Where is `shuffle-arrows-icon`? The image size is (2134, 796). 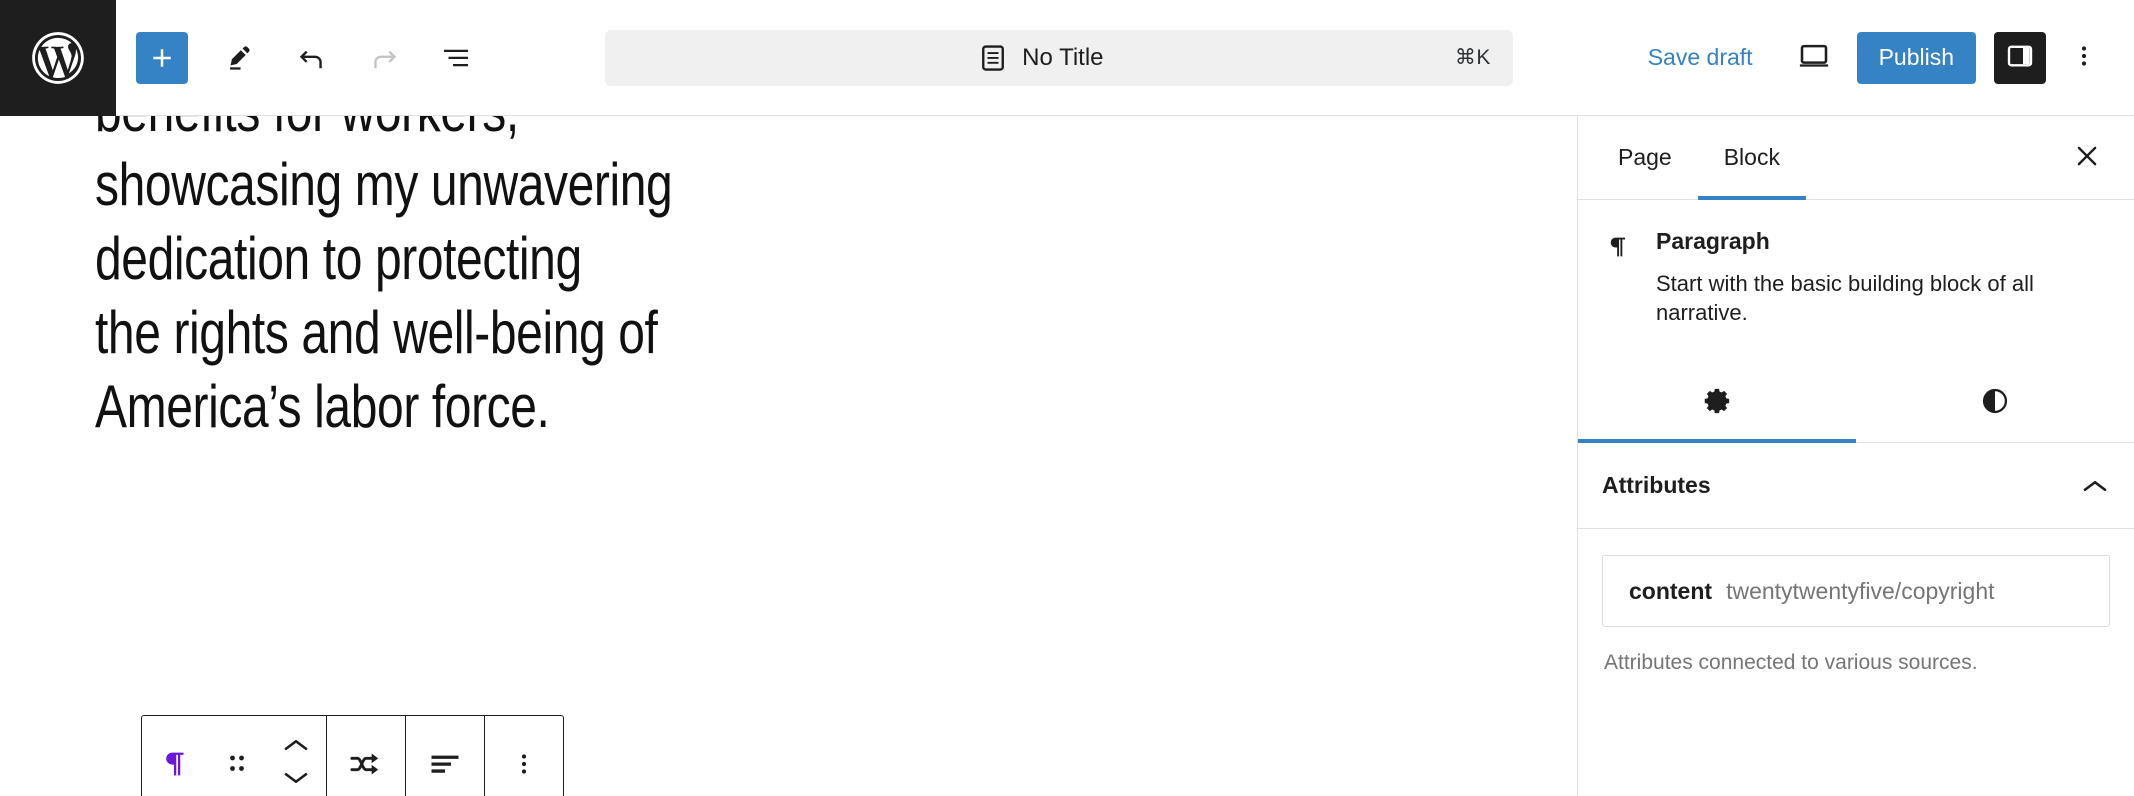 shuffle-arrows-icon is located at coordinates (366, 764).